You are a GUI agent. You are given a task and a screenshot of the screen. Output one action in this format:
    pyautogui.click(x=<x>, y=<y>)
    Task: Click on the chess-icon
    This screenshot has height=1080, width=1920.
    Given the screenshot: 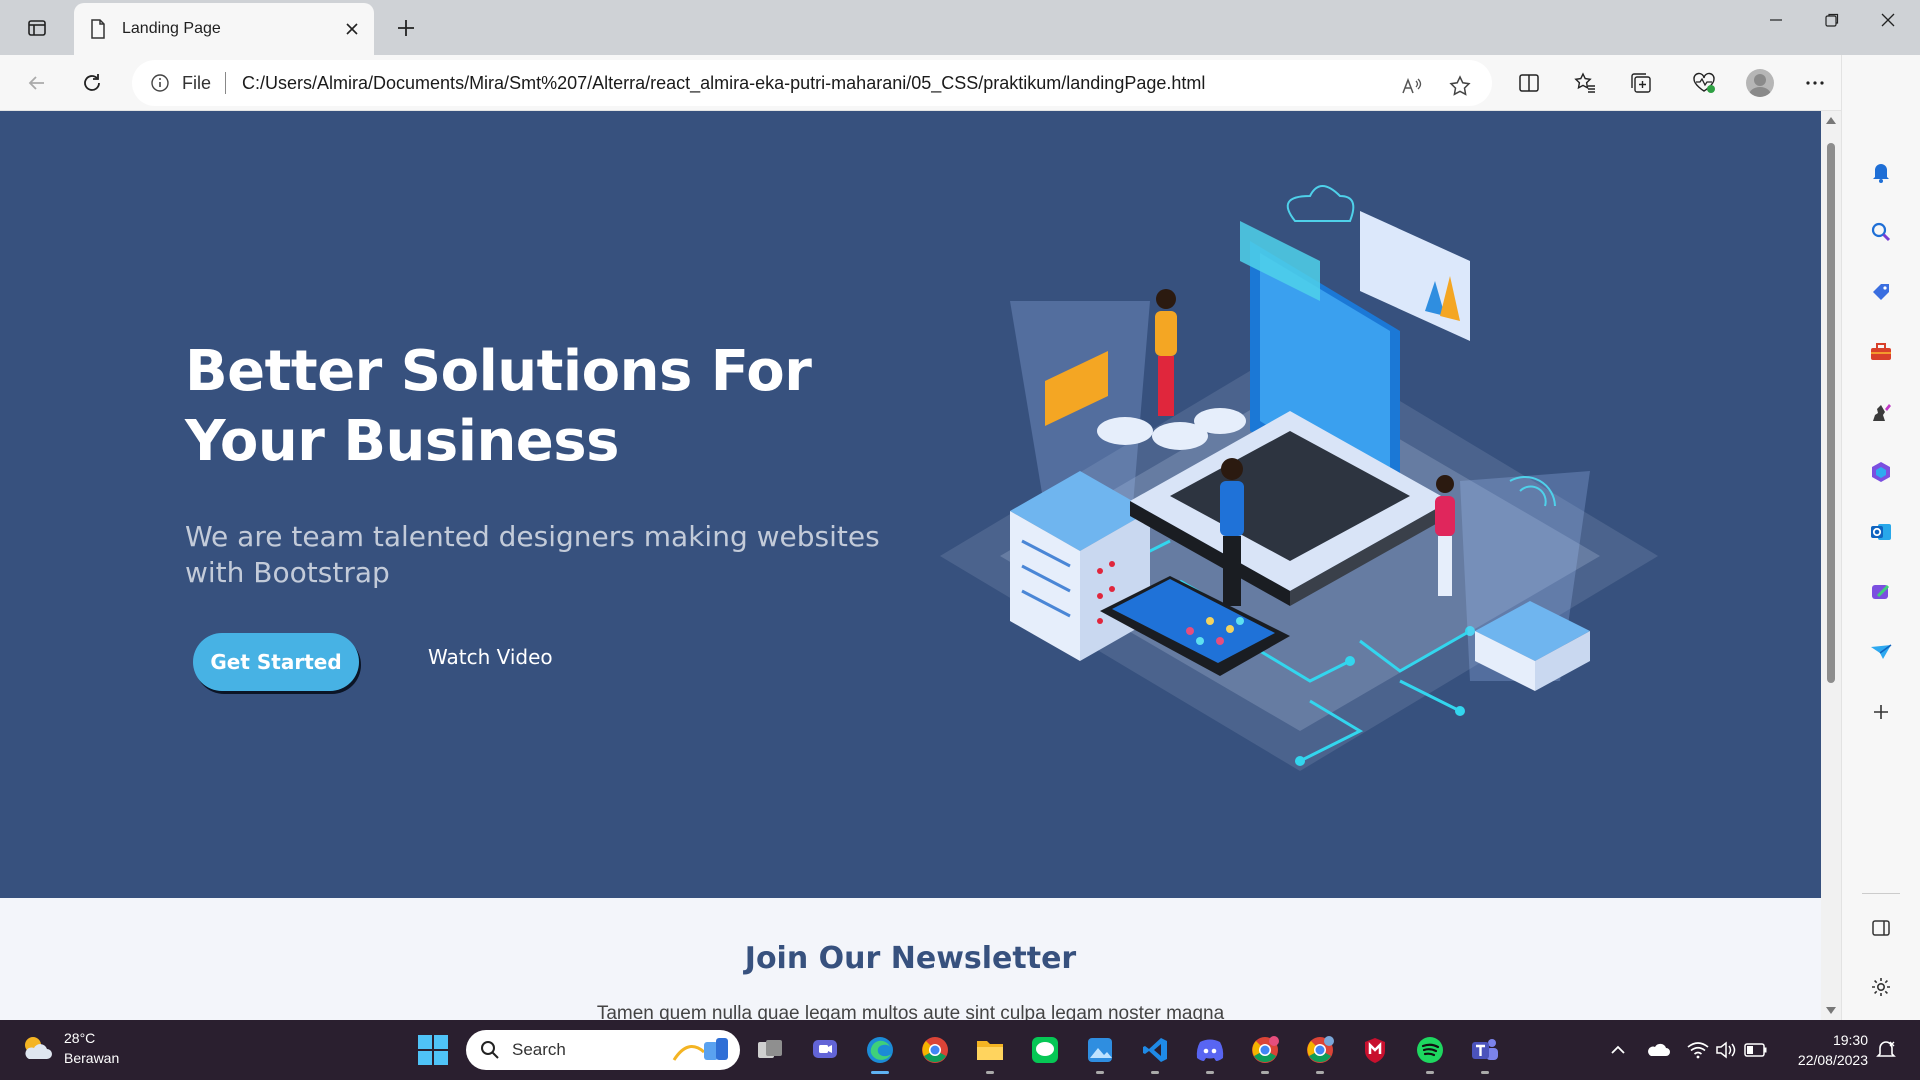 What is the action you would take?
    pyautogui.click(x=1882, y=412)
    